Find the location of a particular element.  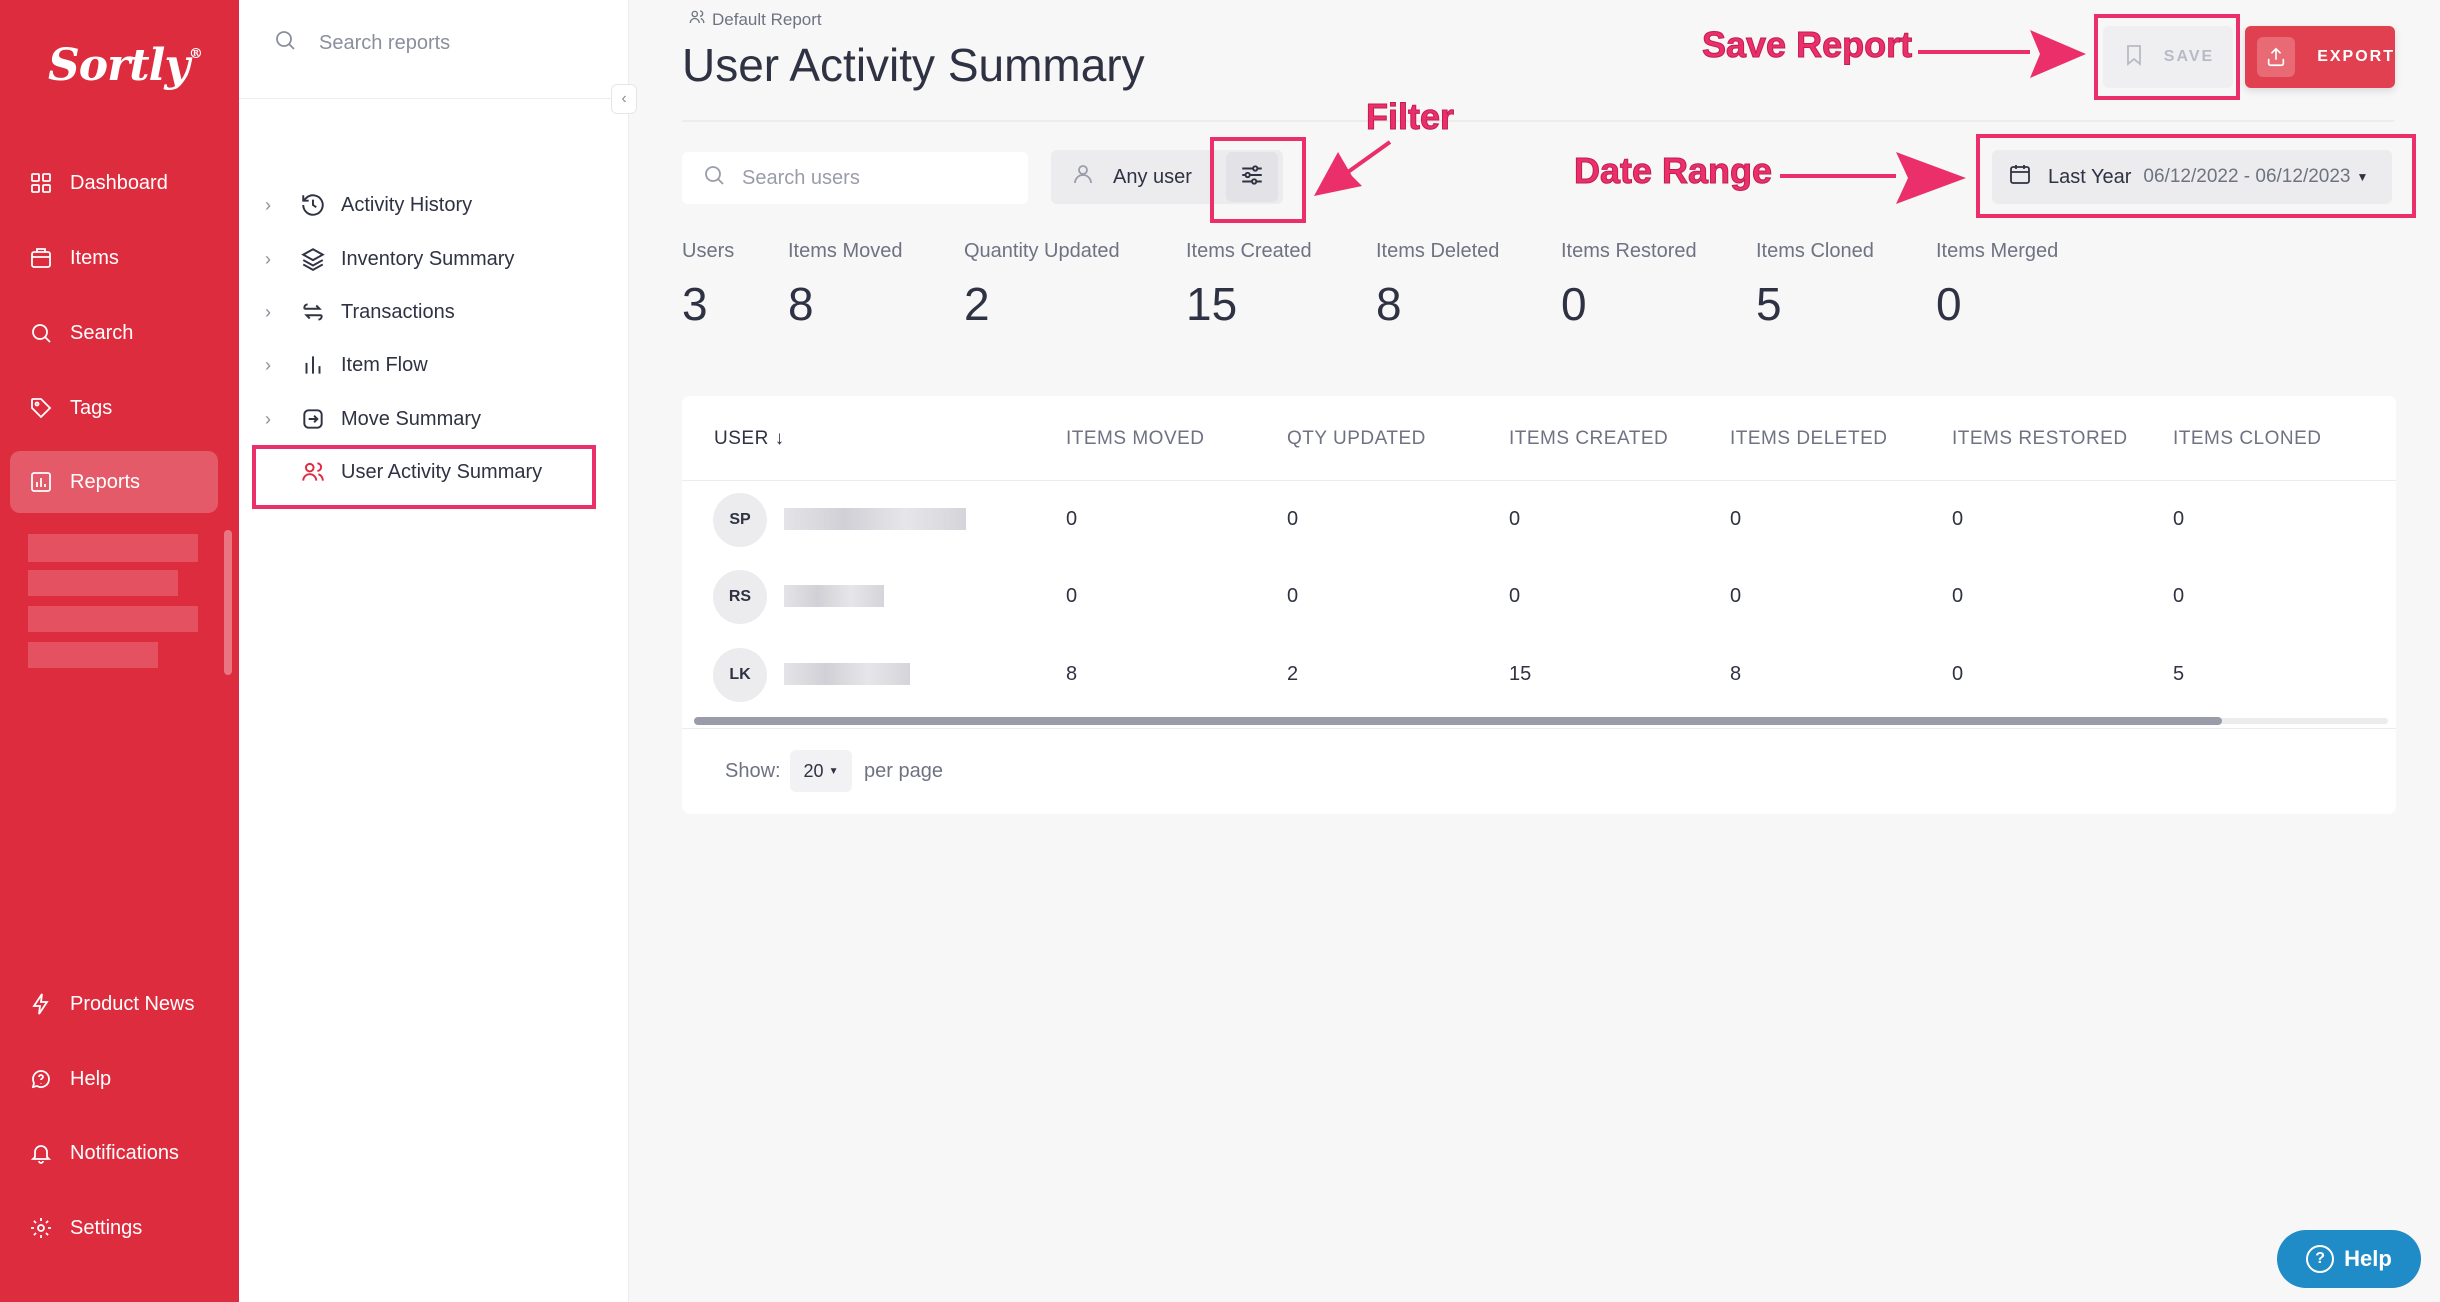

annotation-arrow is located at coordinates (1369, 157).